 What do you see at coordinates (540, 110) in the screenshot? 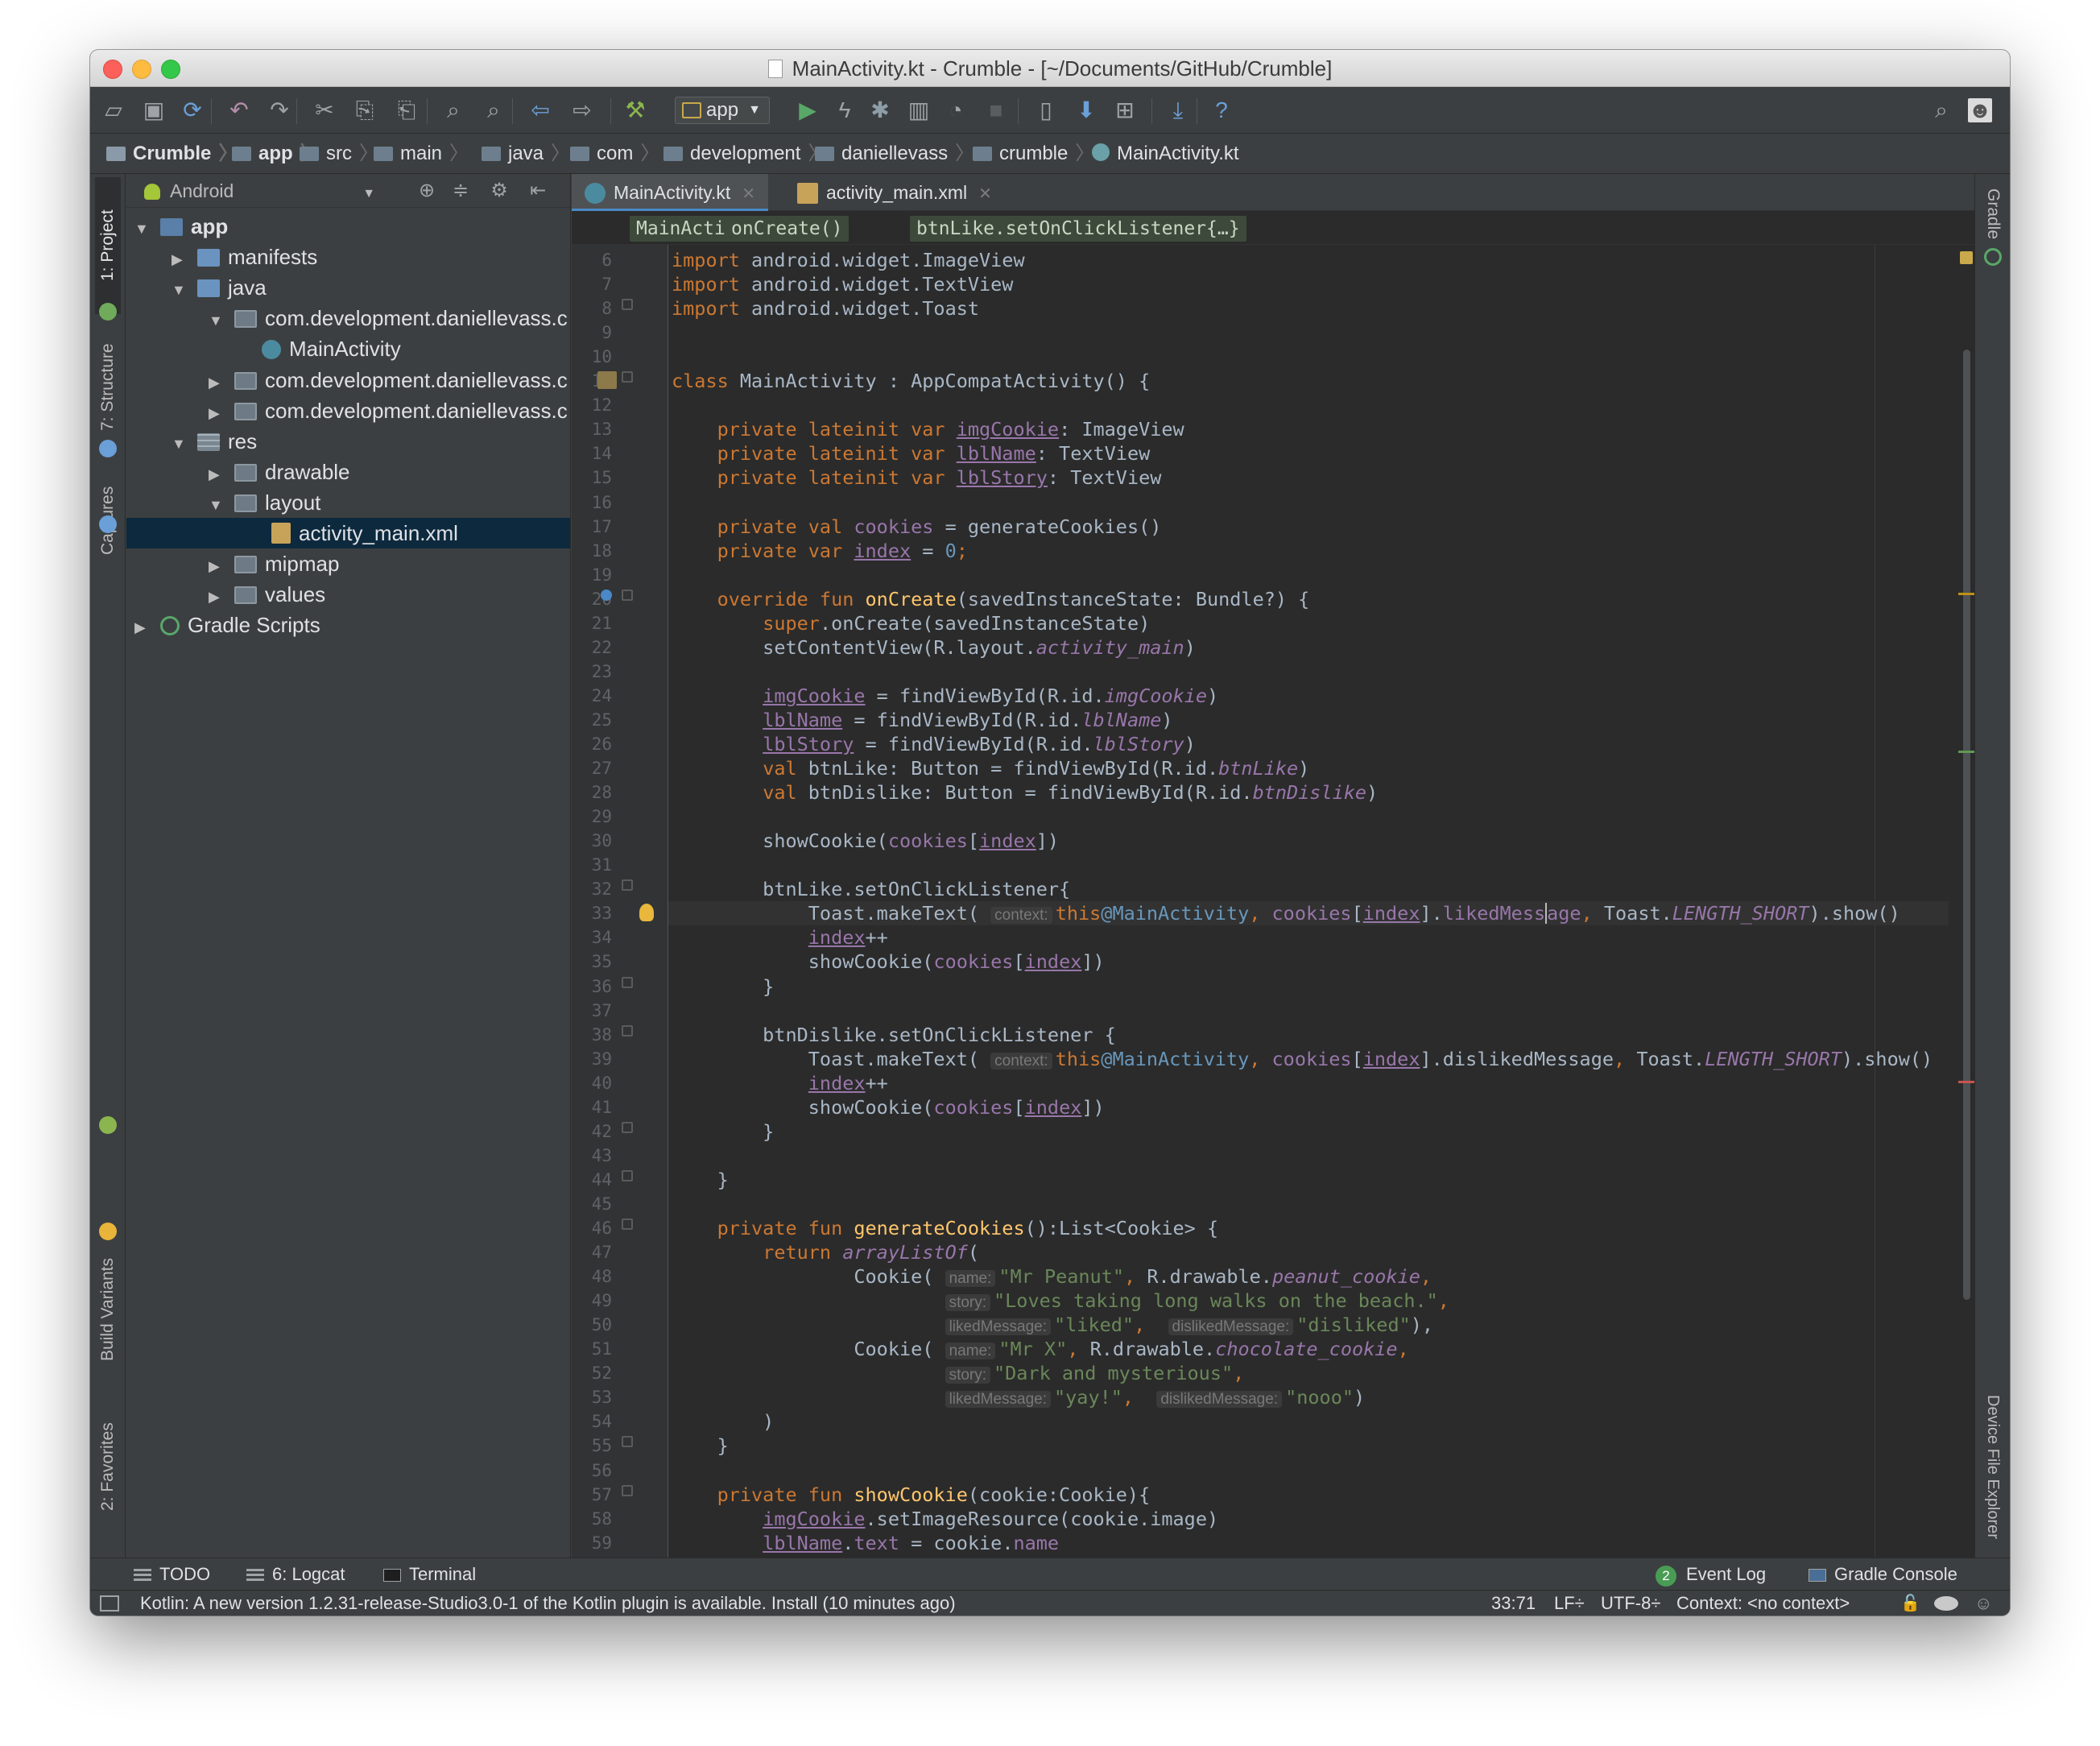
I see `back-icon: ⇦` at bounding box center [540, 110].